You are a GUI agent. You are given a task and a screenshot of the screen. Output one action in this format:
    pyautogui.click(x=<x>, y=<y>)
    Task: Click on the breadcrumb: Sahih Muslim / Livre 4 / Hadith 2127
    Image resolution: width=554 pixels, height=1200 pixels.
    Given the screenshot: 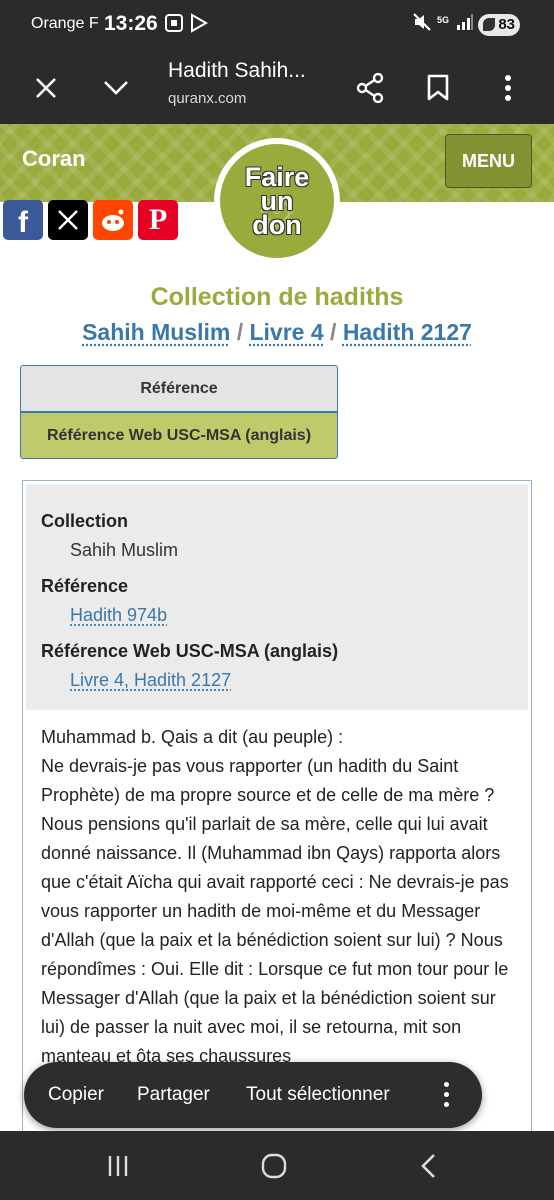 What is the action you would take?
    pyautogui.click(x=277, y=332)
    